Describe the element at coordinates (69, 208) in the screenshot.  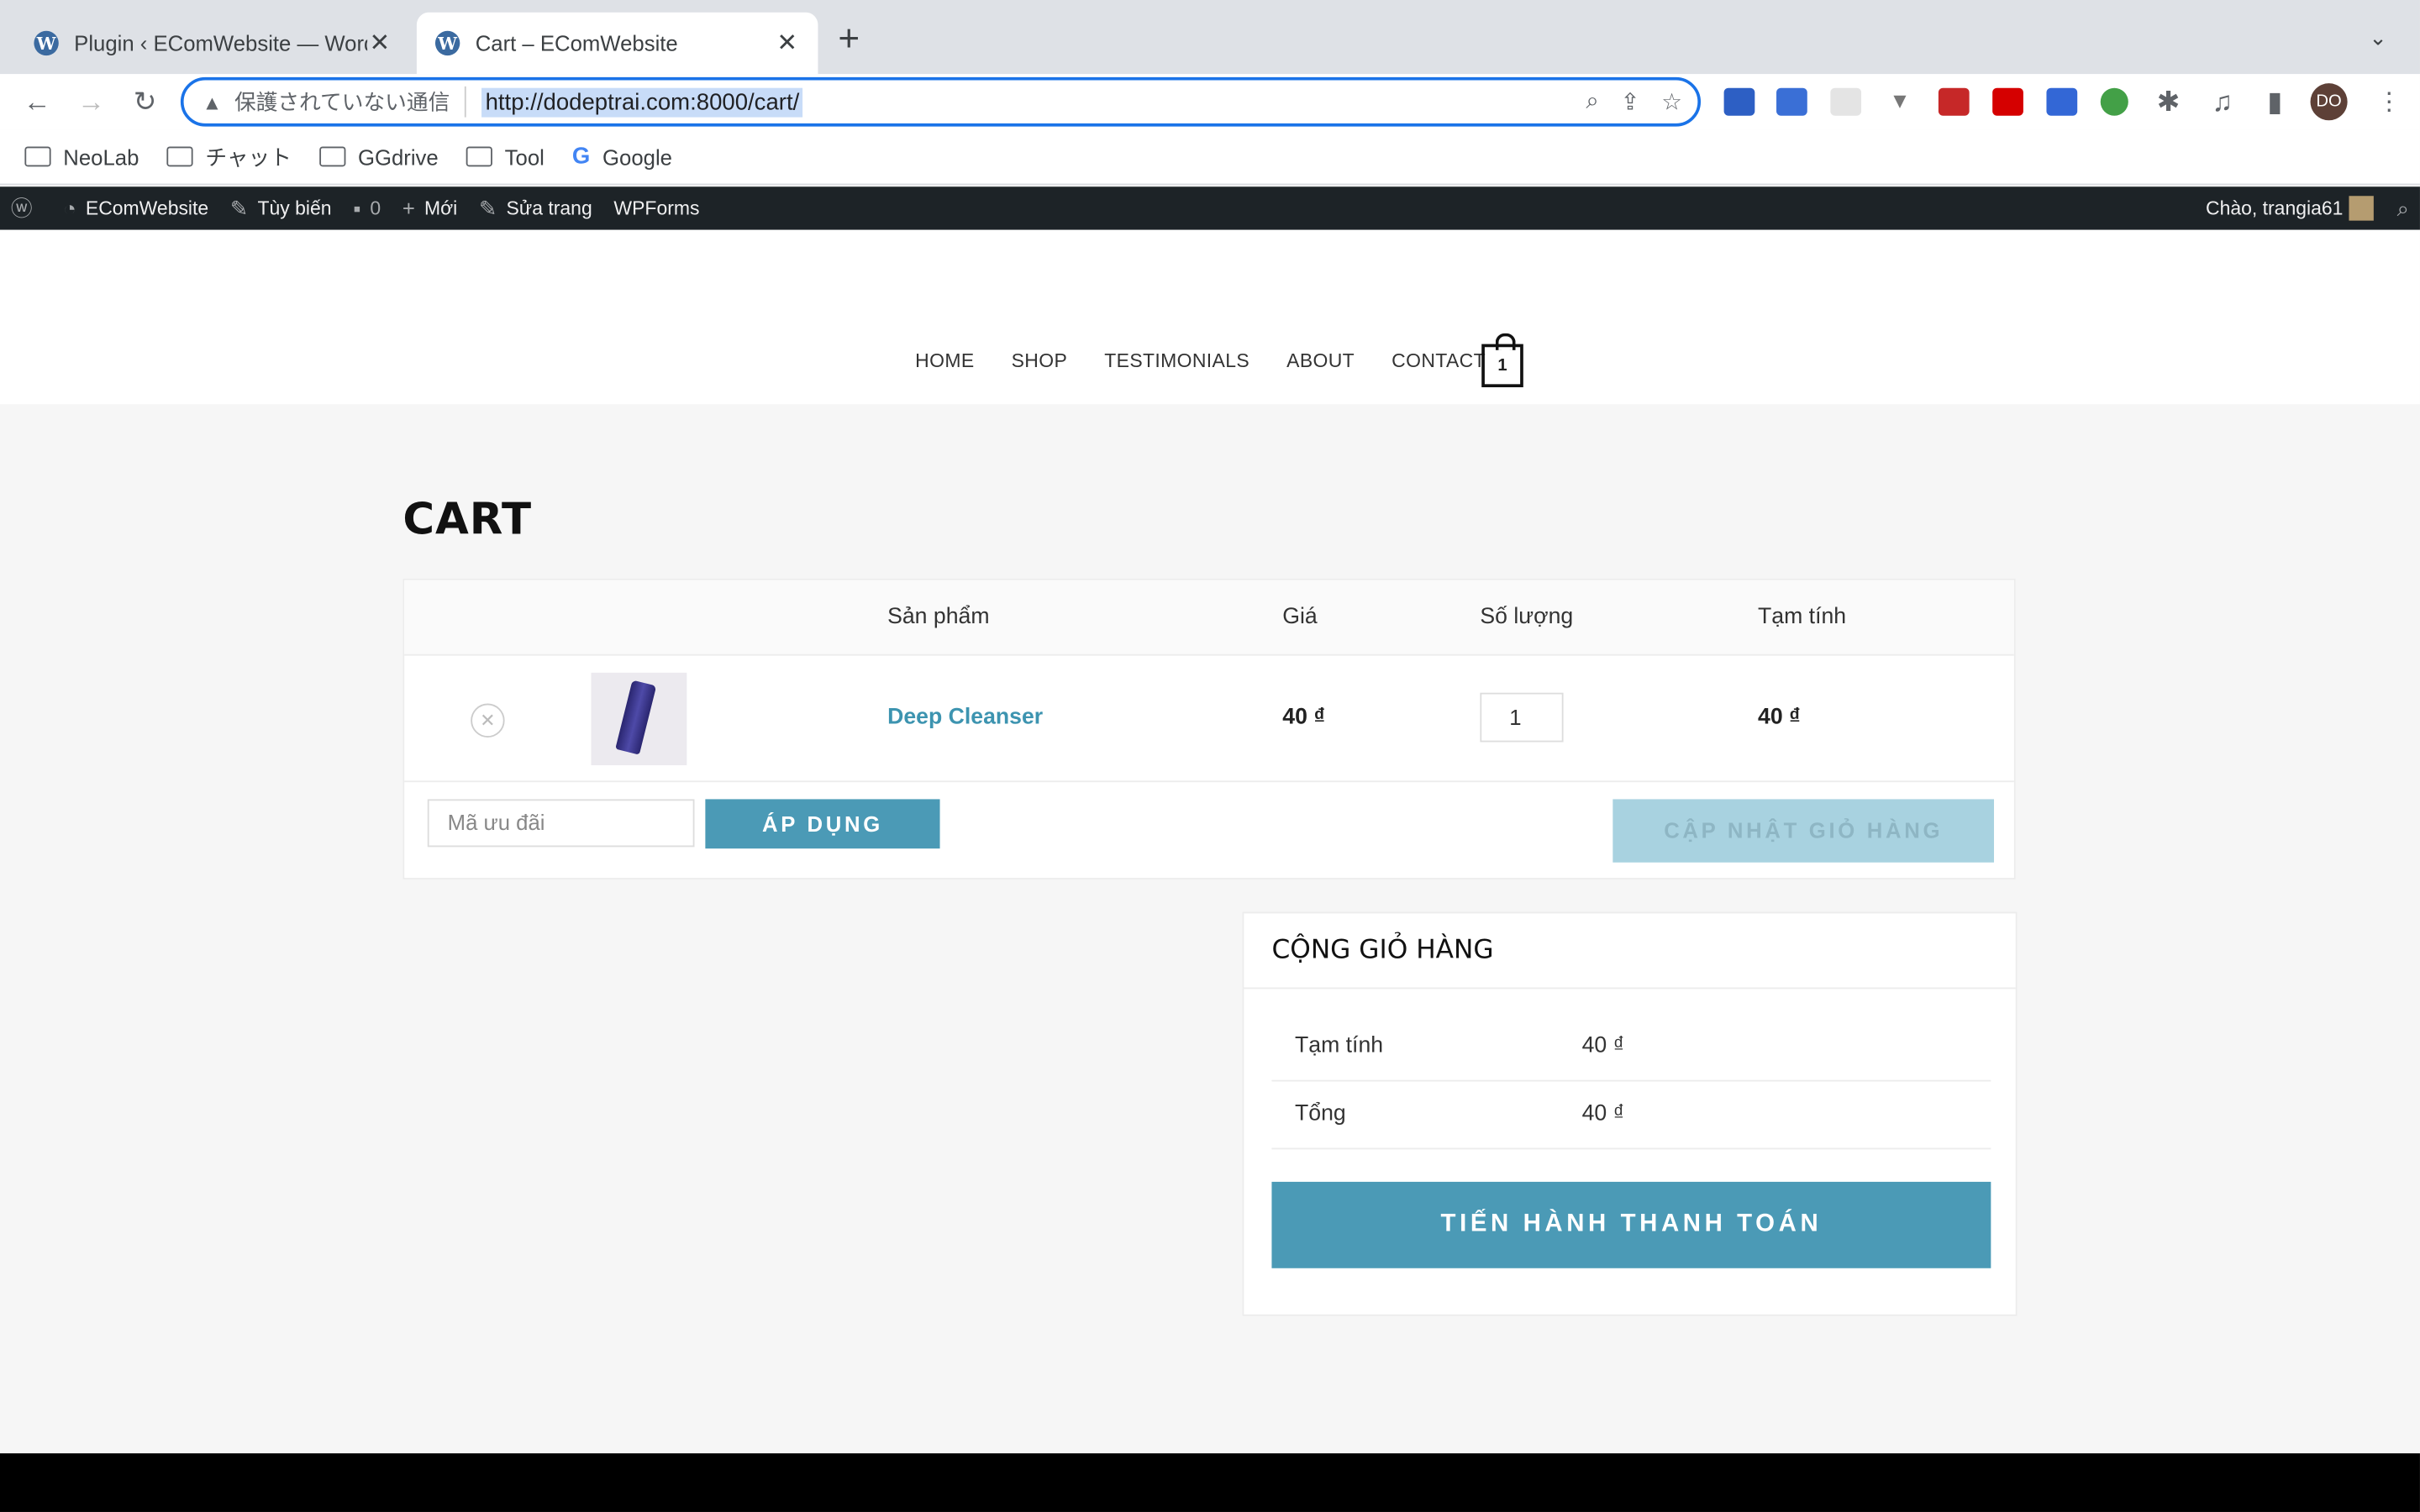
I see `dashboard-icon: ◔` at that location.